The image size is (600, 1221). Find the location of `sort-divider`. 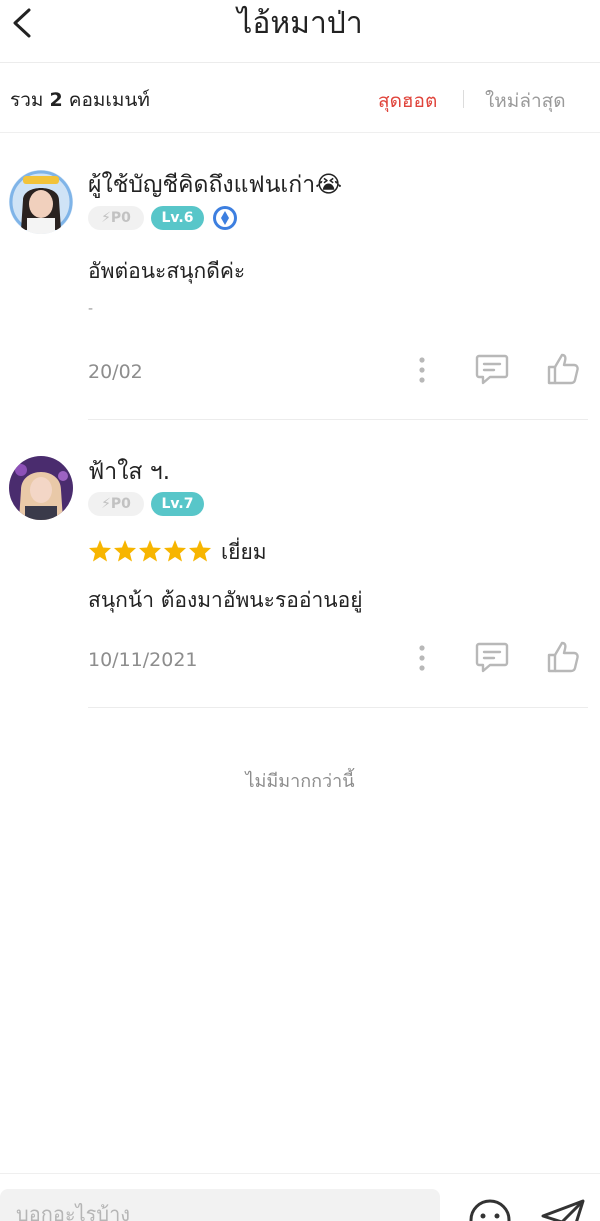

sort-divider is located at coordinates (463, 99).